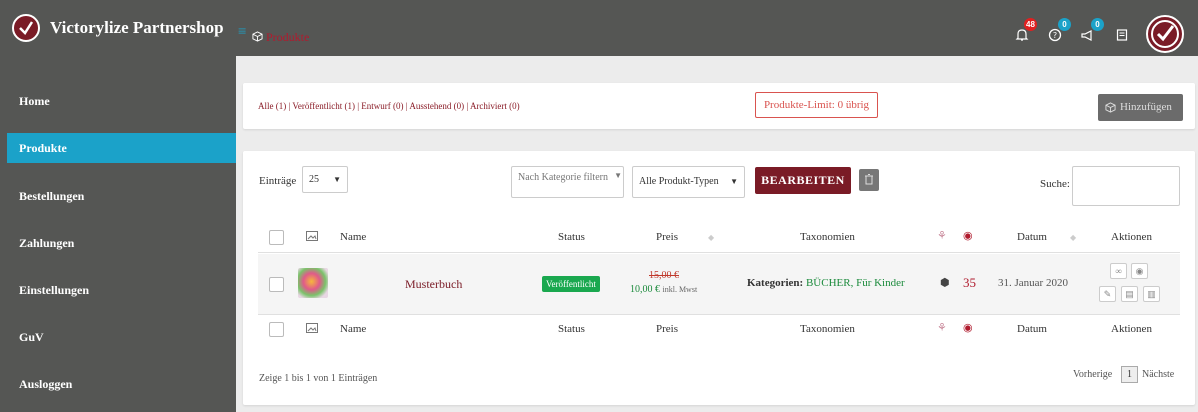 This screenshot has width=1198, height=412. I want to click on search-label: Suche:, so click(1055, 184).